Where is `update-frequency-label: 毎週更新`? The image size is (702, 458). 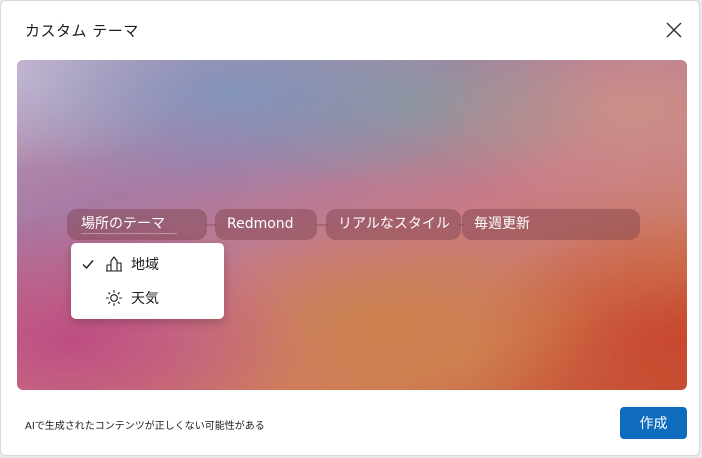
update-frequency-label: 毎週更新 is located at coordinates (502, 224).